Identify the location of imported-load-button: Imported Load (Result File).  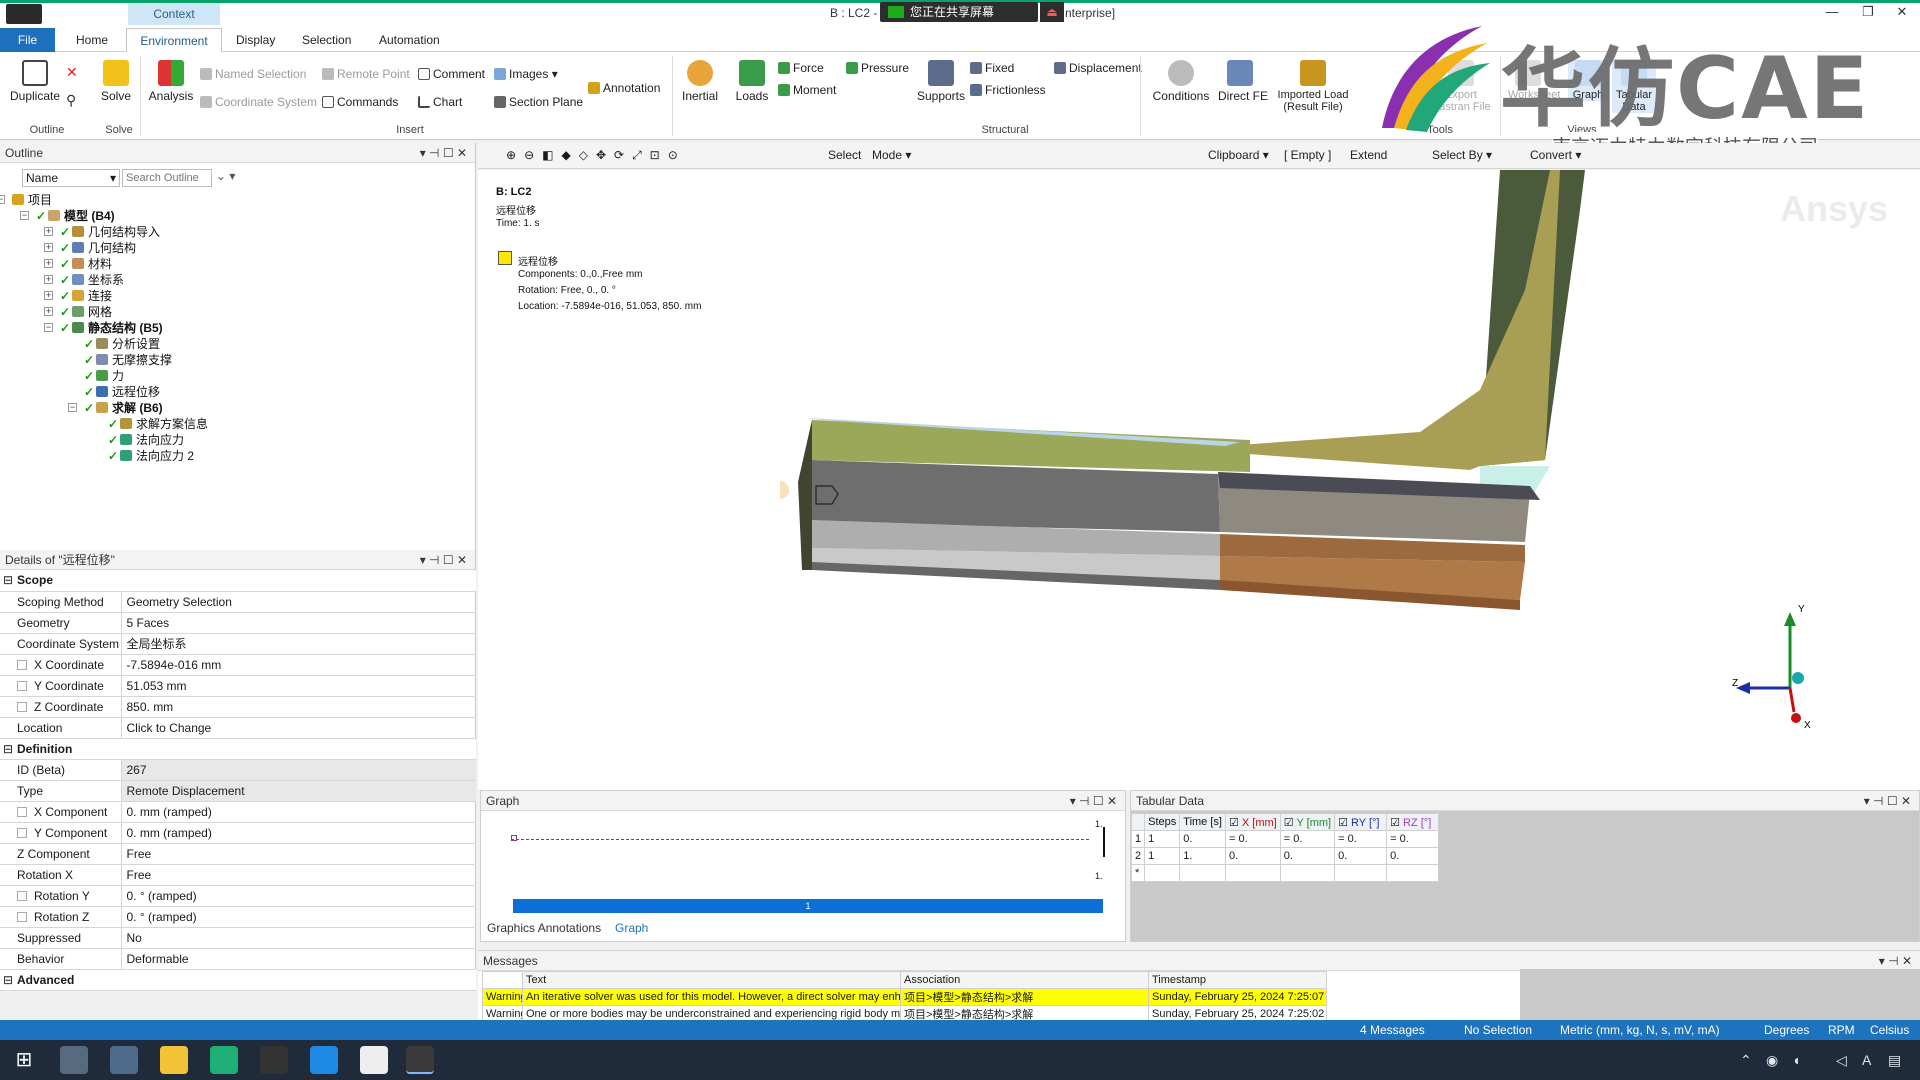
(1313, 86).